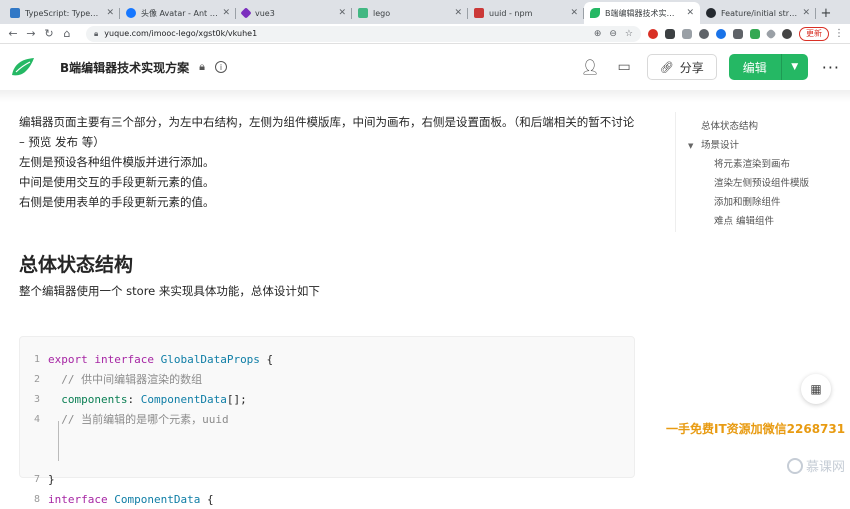 The height and width of the screenshot is (509, 850). What do you see at coordinates (117, 182) in the screenshot?
I see `paragraph: 中间是使用交互的手段更新元素的值。` at bounding box center [117, 182].